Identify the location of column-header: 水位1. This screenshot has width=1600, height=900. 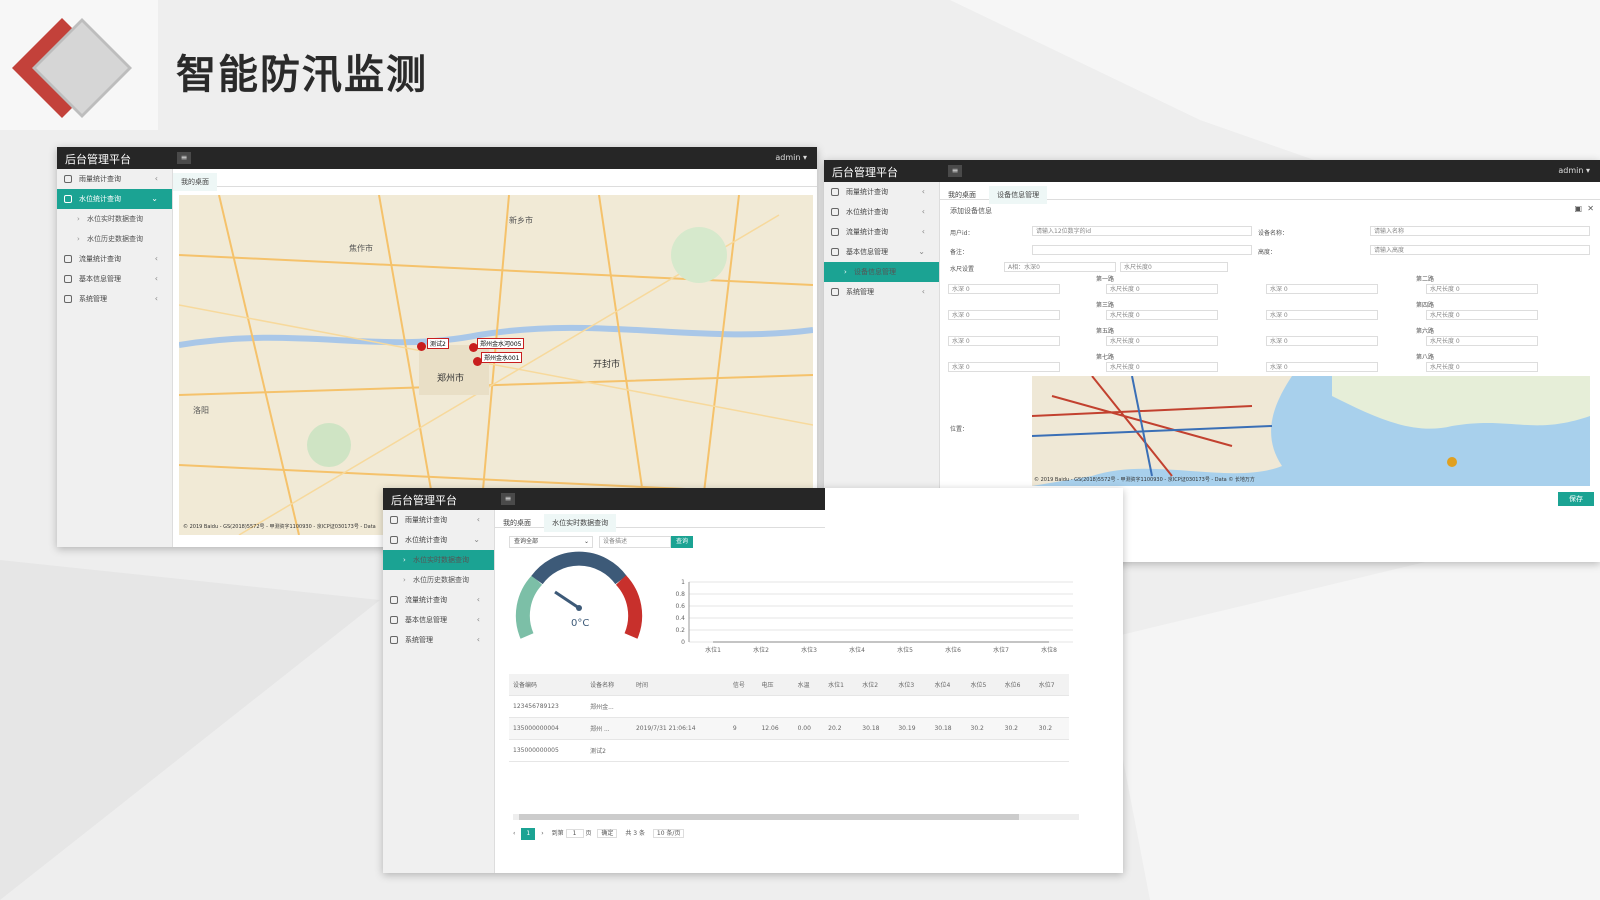
(841, 685).